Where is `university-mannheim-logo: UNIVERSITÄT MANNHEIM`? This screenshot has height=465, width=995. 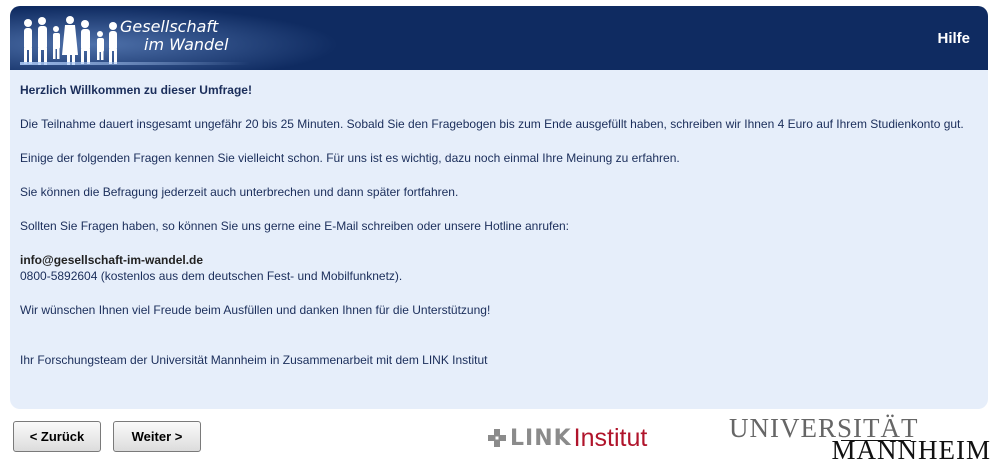 university-mannheim-logo: UNIVERSITÄT MANNHEIM is located at coordinates (860, 439).